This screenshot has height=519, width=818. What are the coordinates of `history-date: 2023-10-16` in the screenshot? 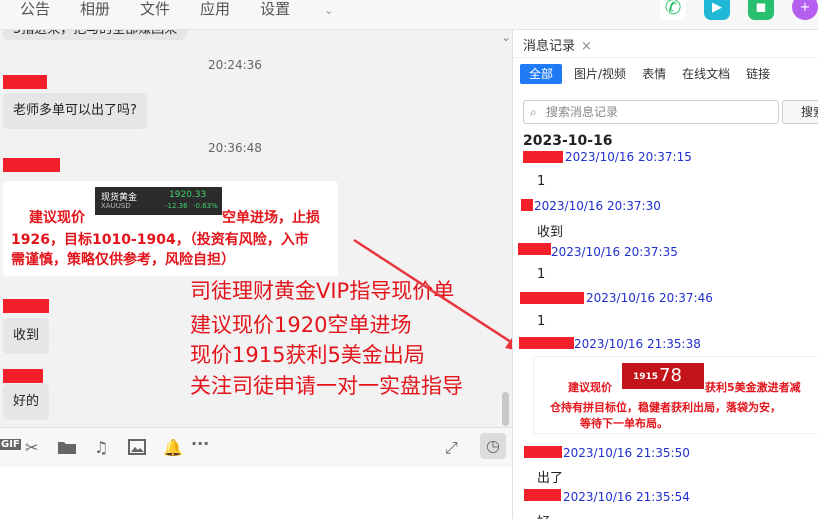 It's located at (568, 141).